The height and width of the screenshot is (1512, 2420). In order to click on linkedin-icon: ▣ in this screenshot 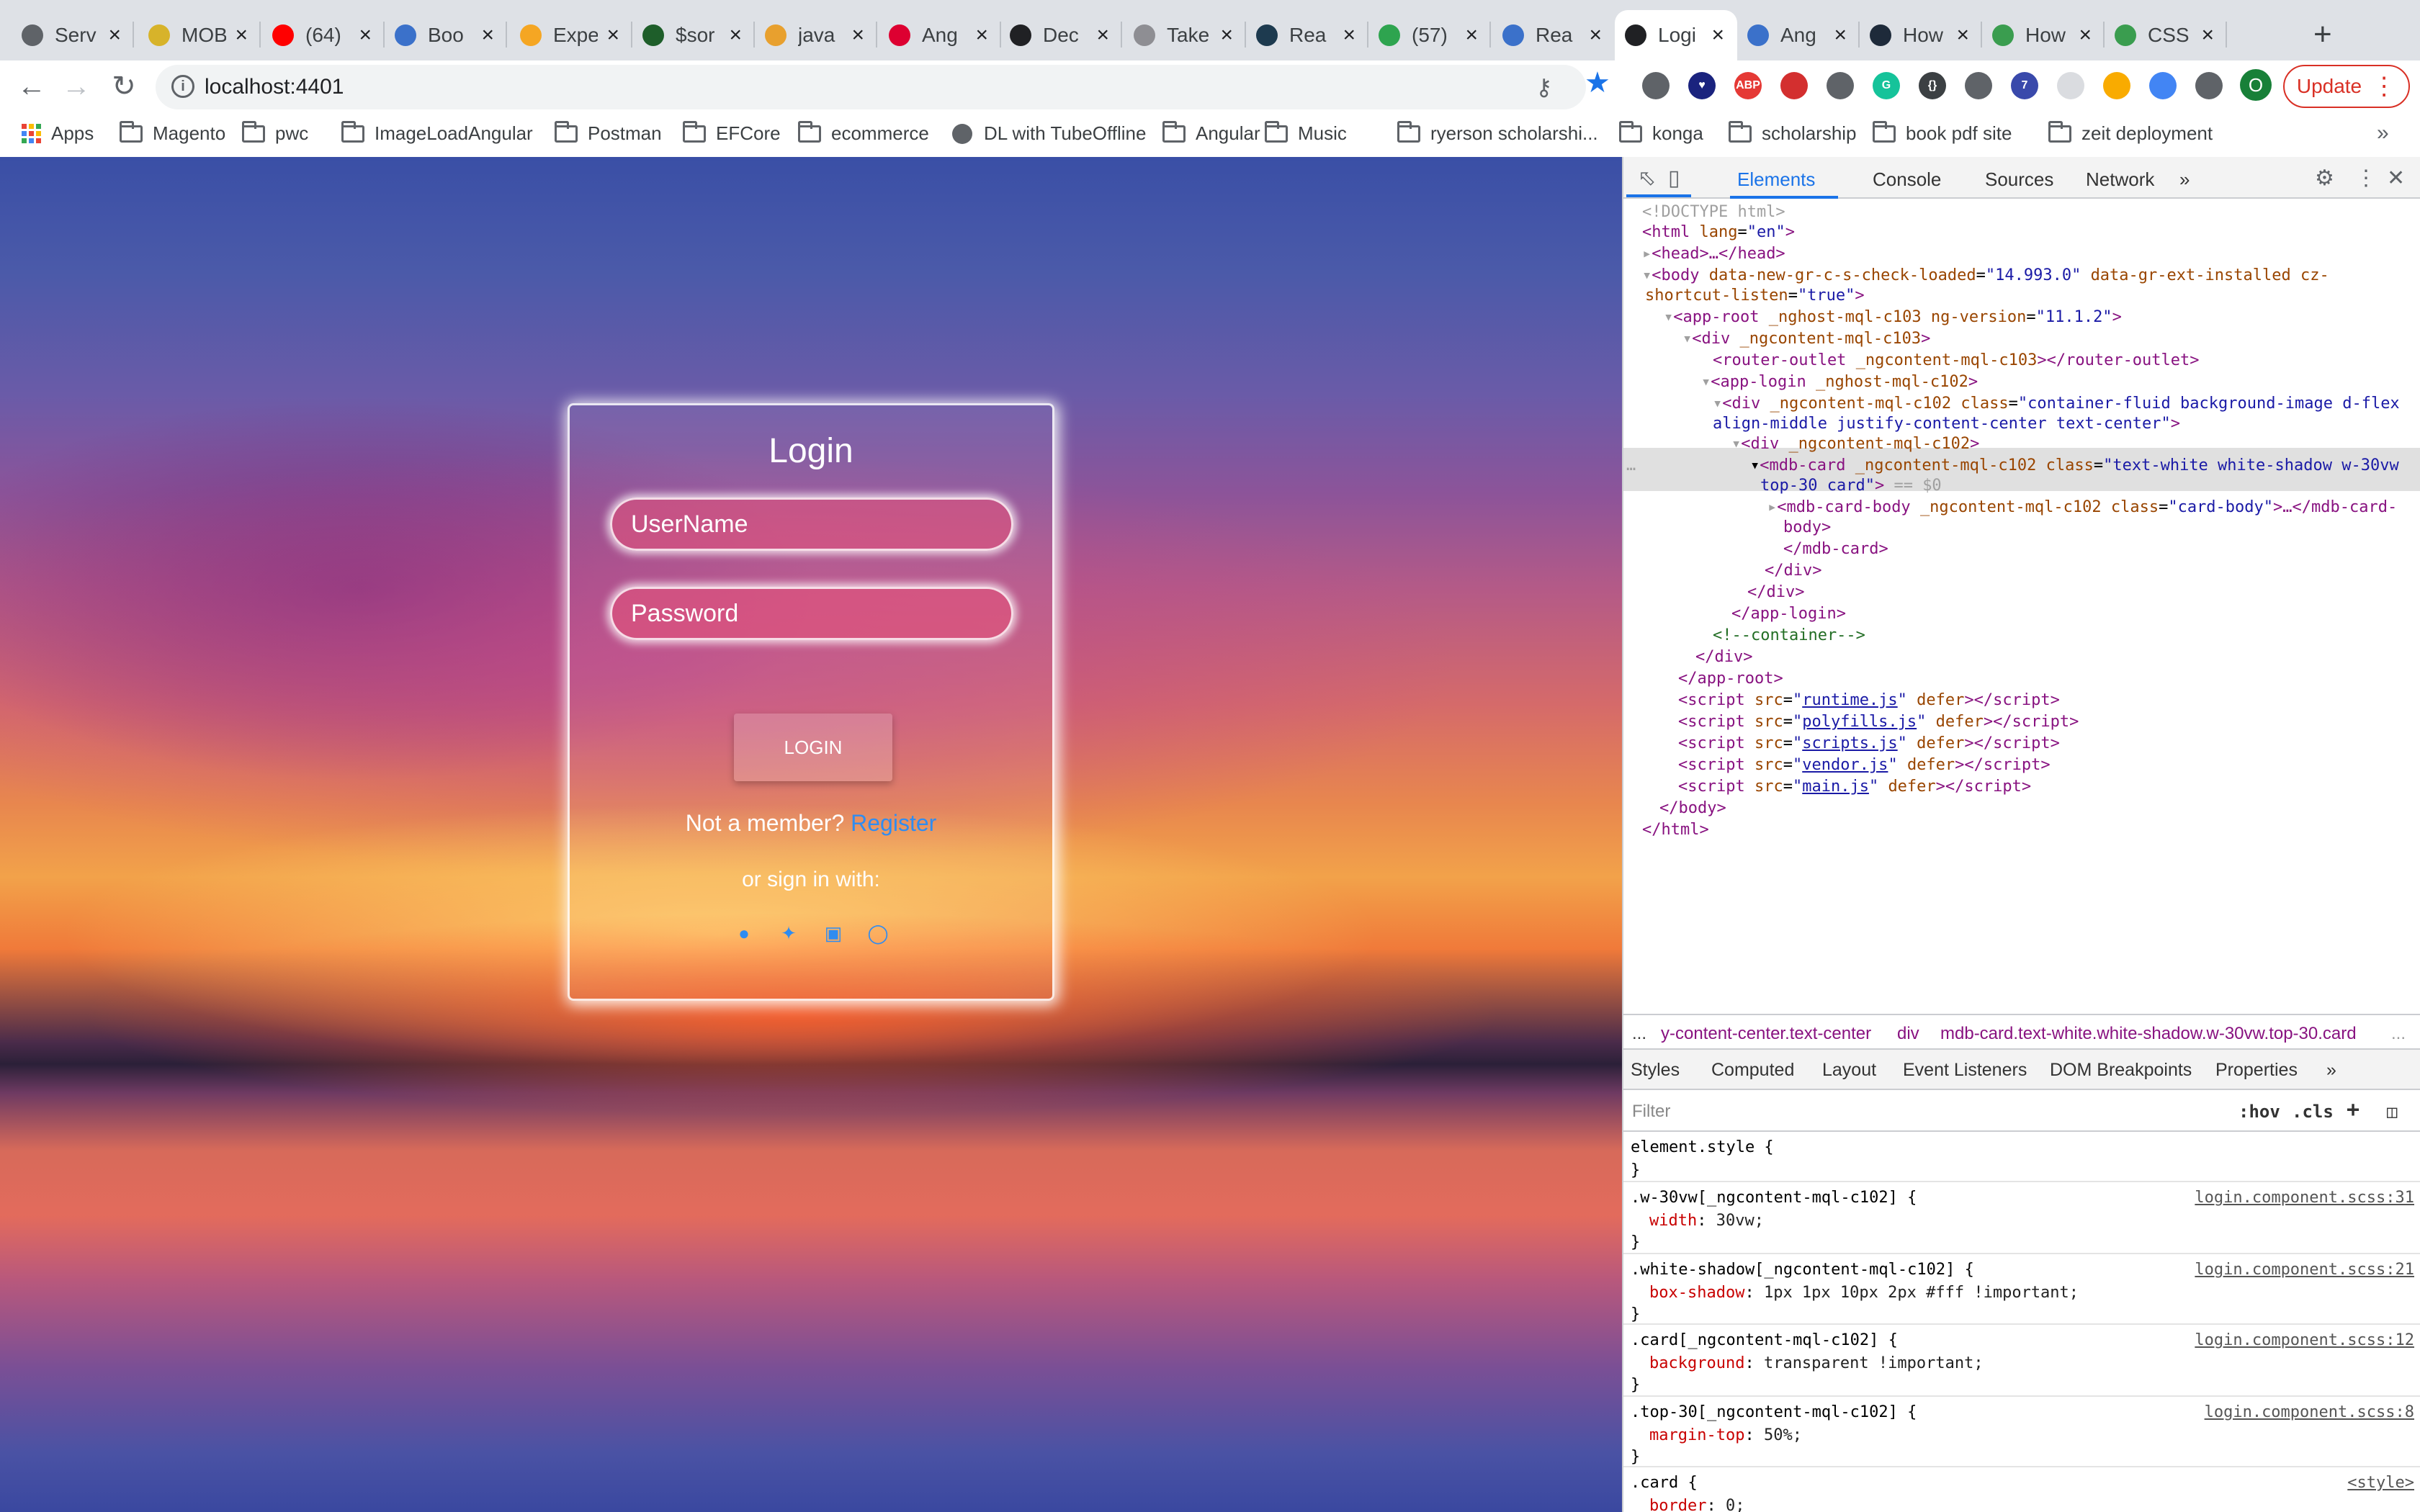, I will do `click(834, 933)`.